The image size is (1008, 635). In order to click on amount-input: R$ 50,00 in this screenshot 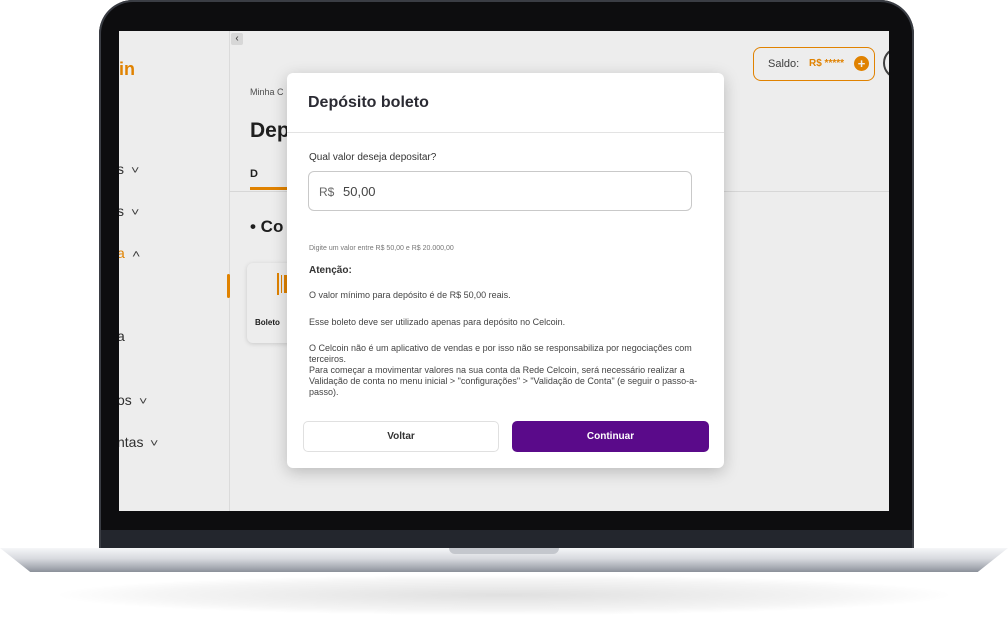, I will do `click(500, 191)`.